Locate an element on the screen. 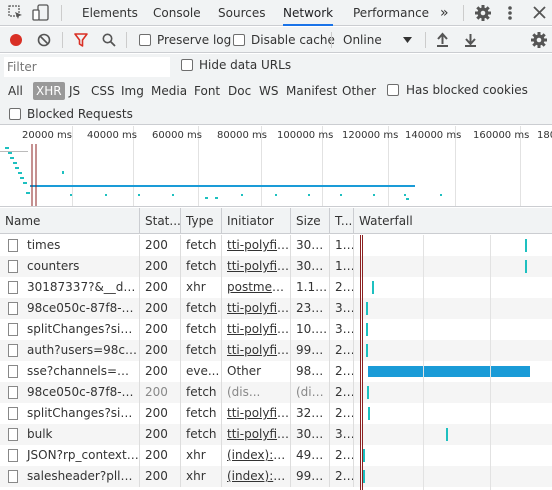  type-filter-img: Img is located at coordinates (132, 91).